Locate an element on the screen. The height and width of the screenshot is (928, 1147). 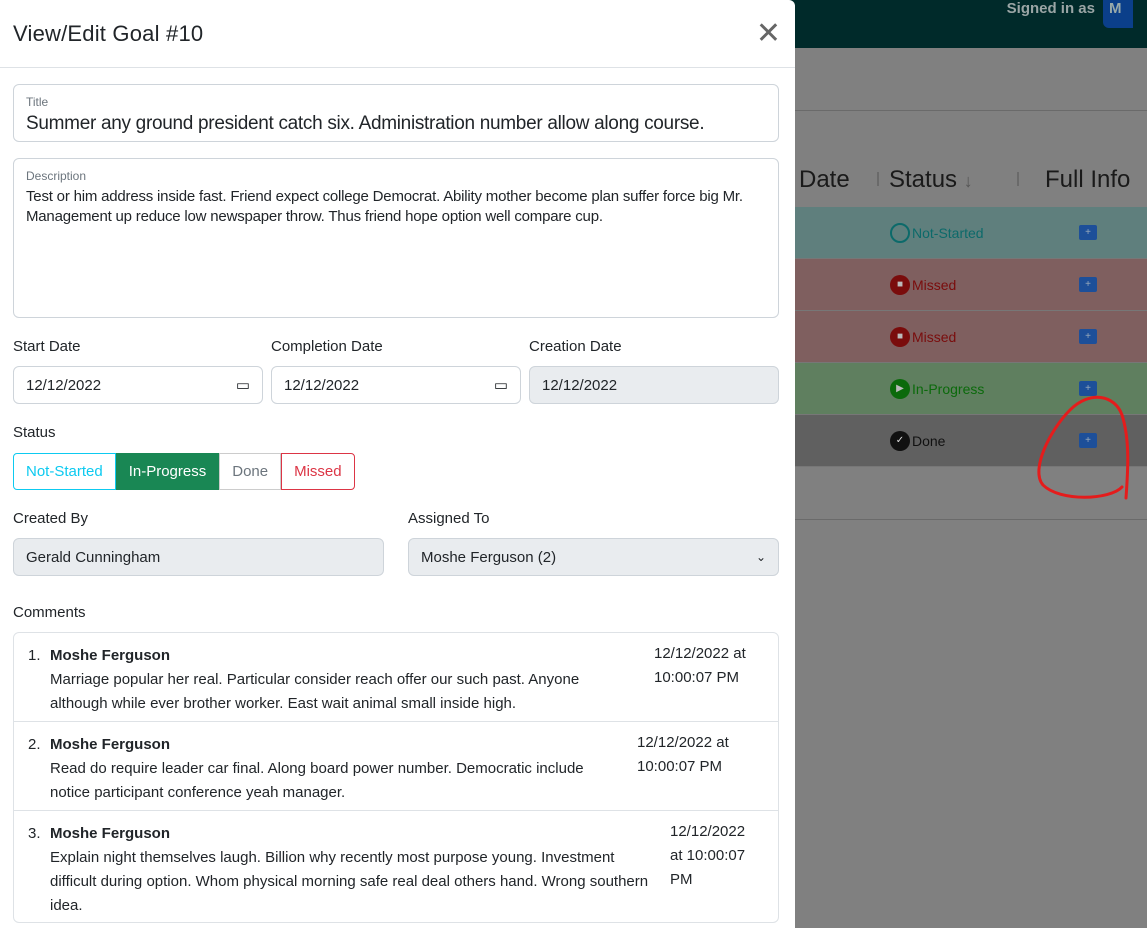
column-header-date: Date is located at coordinates (824, 180).